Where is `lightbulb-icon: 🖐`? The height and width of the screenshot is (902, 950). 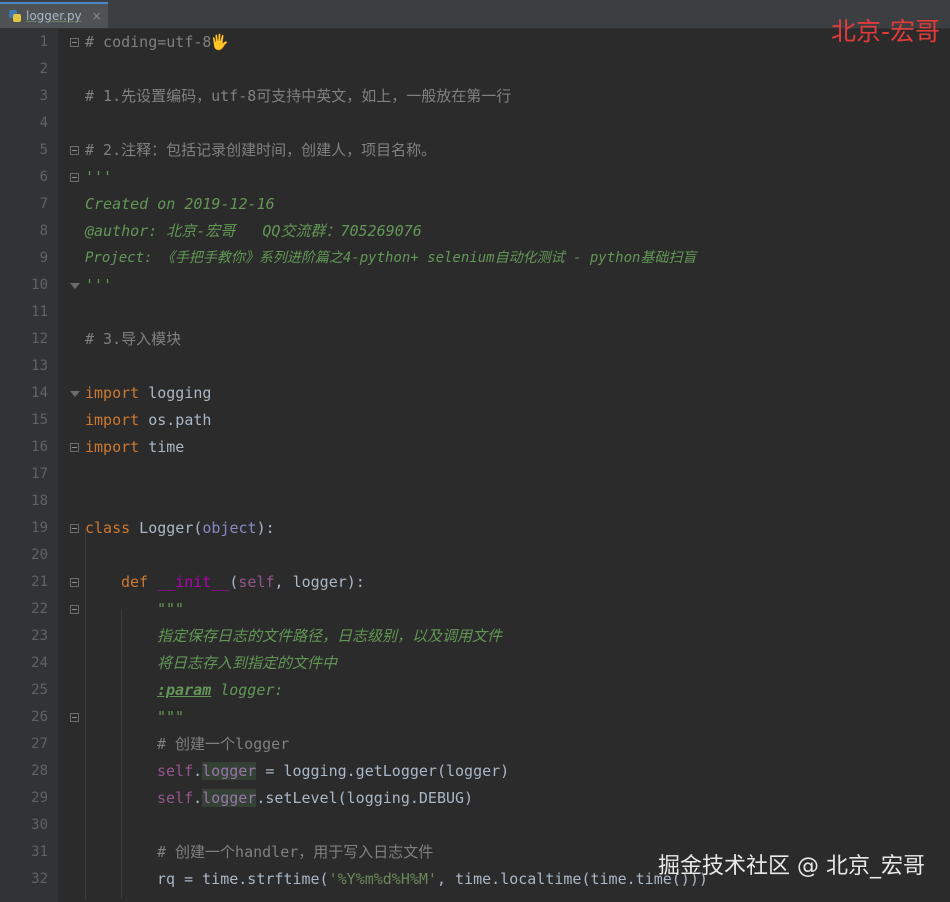
lightbulb-icon: 🖐 is located at coordinates (219, 42).